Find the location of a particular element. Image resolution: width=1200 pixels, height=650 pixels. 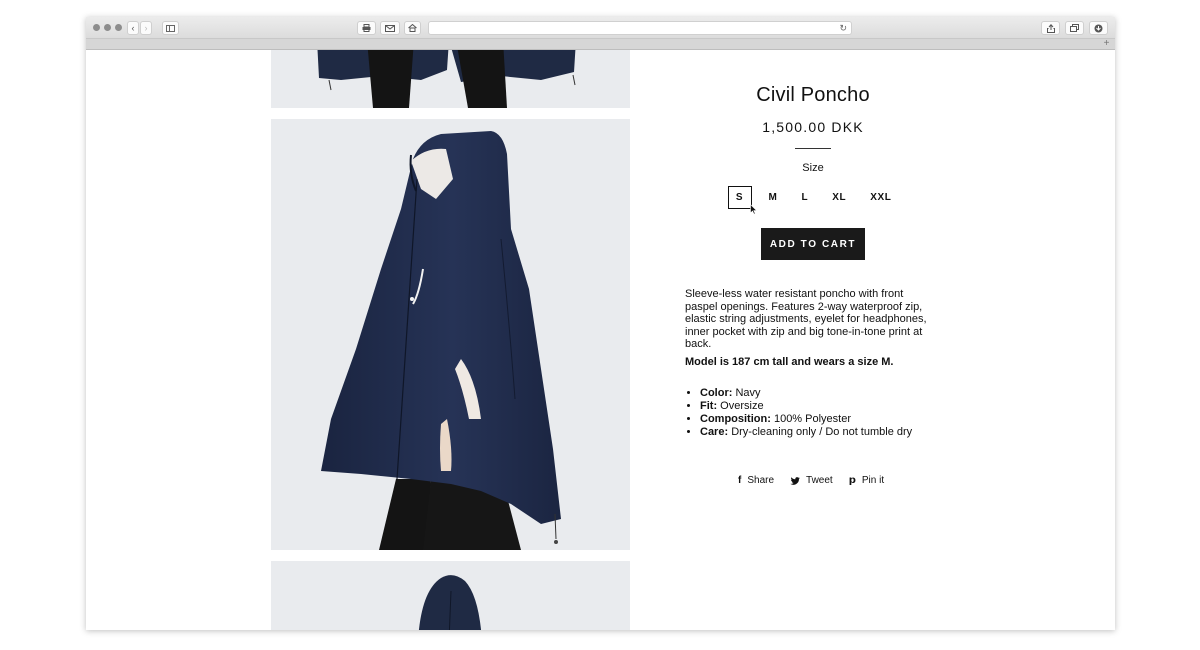

add-to-cart-button: ADD TO CART is located at coordinates (813, 244).